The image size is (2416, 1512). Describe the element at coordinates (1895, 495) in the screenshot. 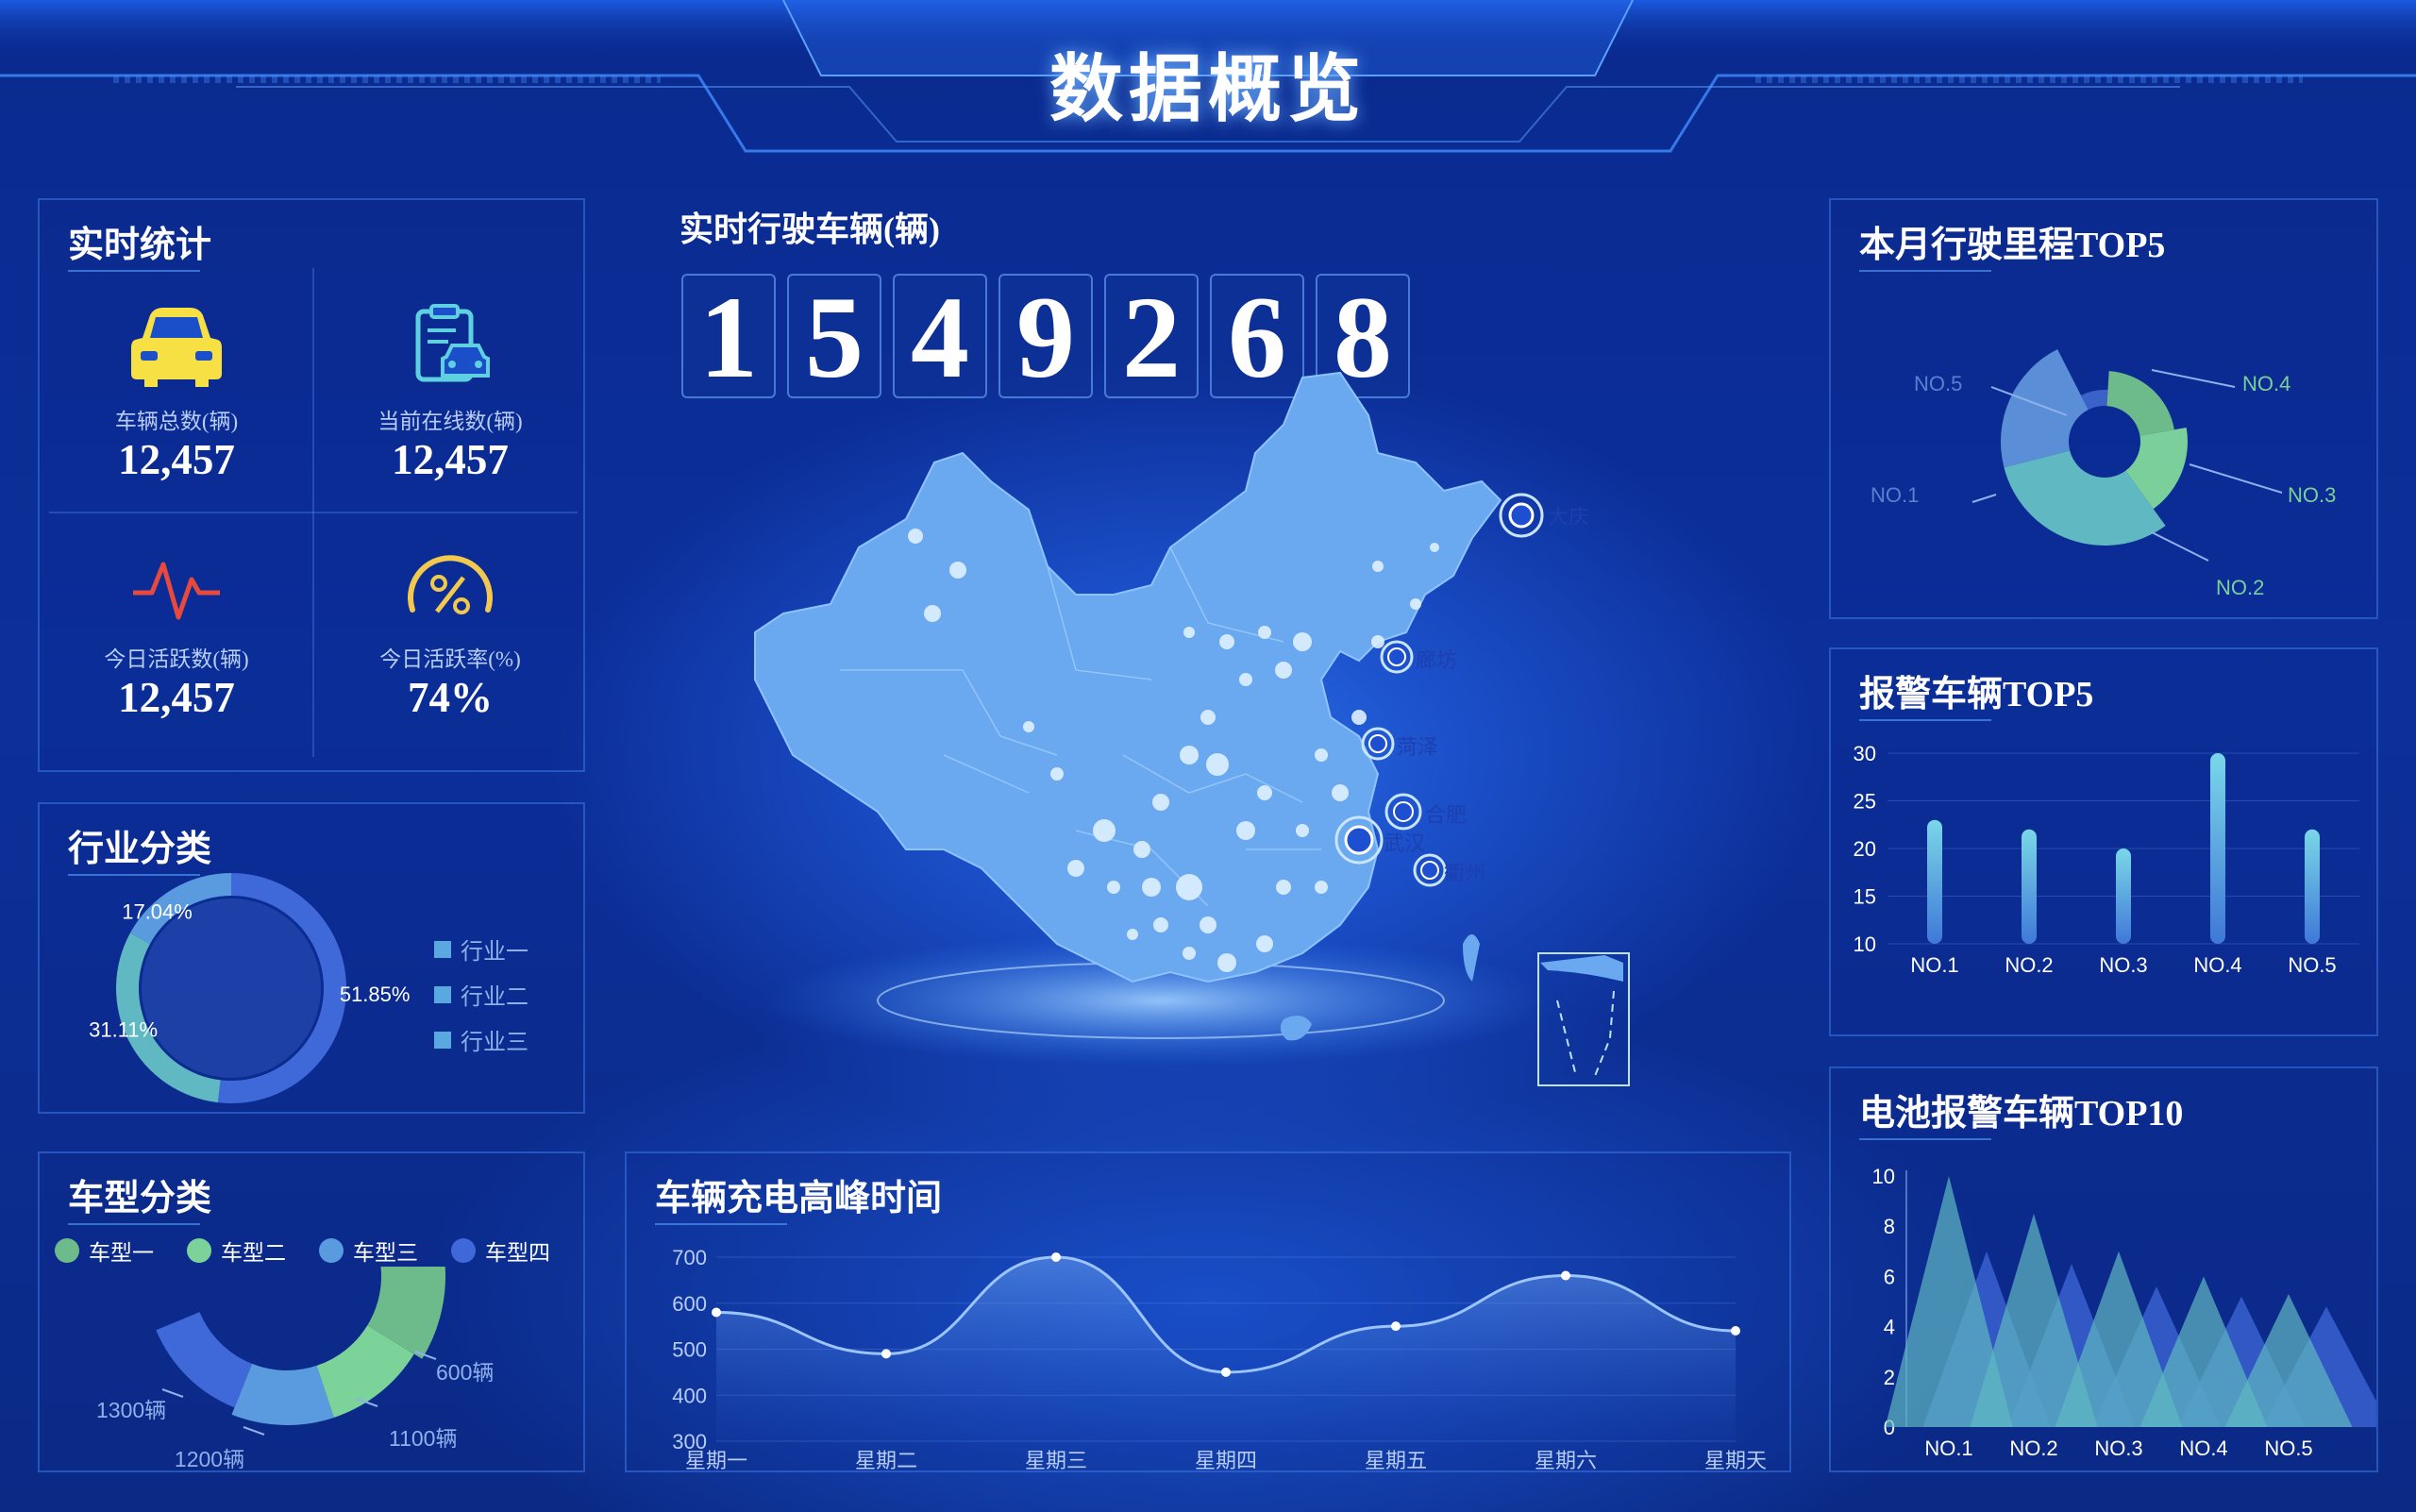

I see `category-label: NO.1` at that location.